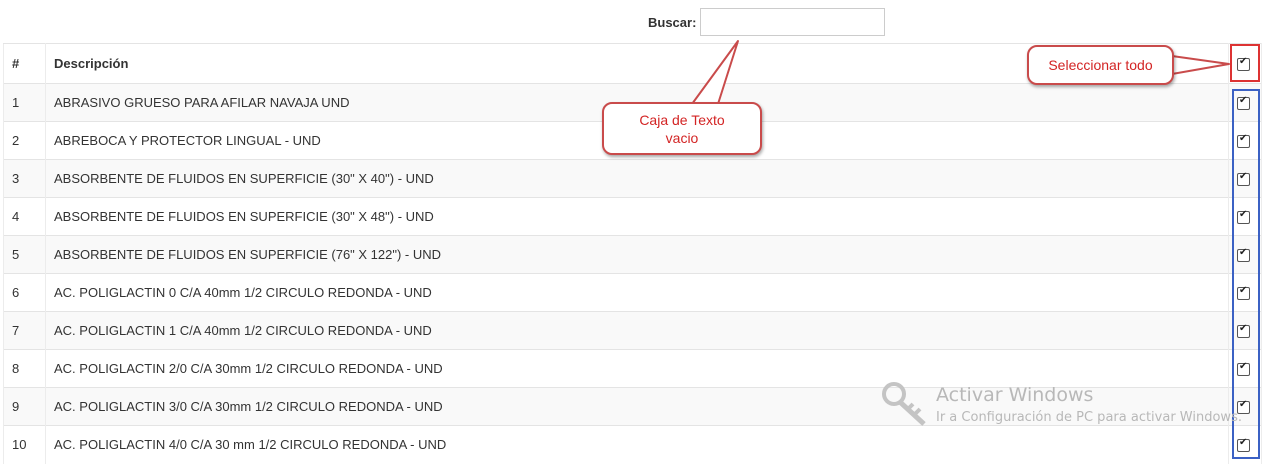 Image resolution: width=1267 pixels, height=464 pixels. I want to click on select-all-callout: Seleccionar todo, so click(1100, 65).